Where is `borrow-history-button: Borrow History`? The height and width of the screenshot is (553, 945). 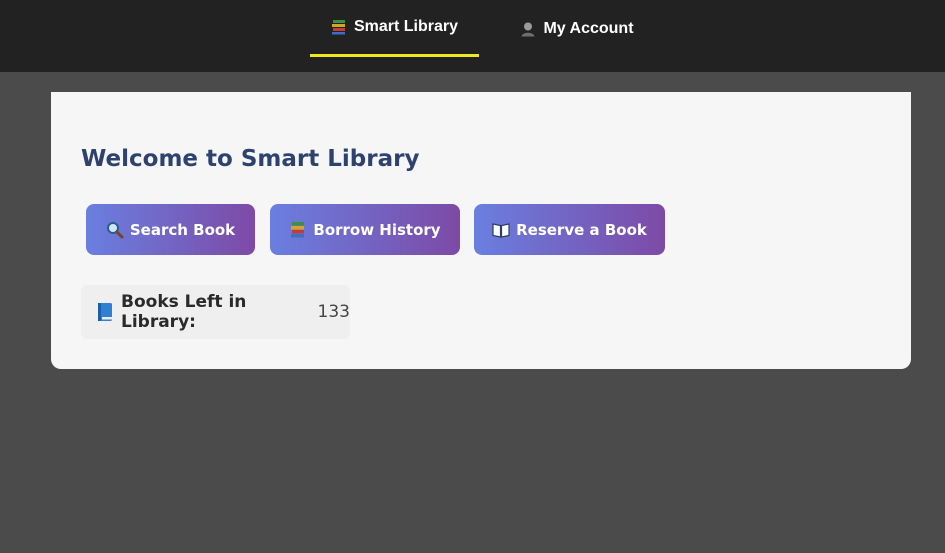 borrow-history-button: Borrow History is located at coordinates (365, 229).